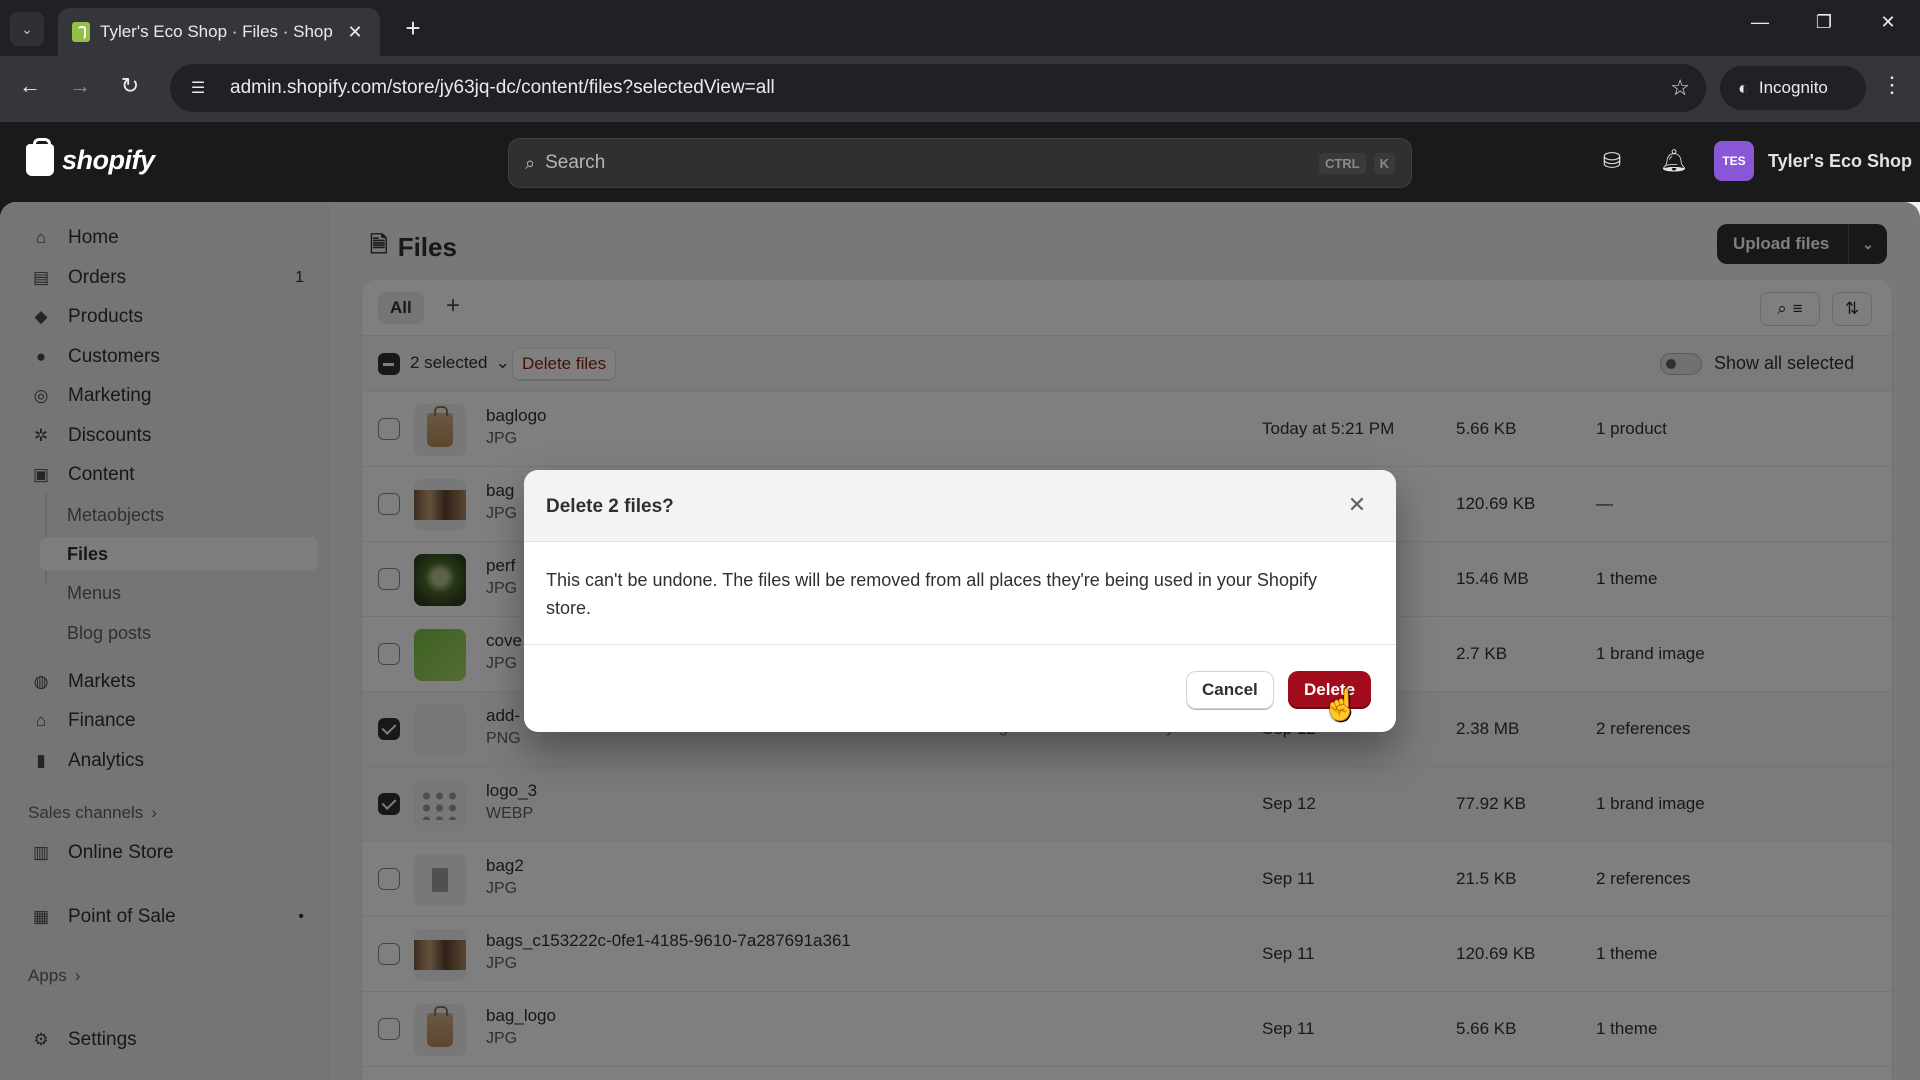  I want to click on search-icon: ⌕, so click(530, 162).